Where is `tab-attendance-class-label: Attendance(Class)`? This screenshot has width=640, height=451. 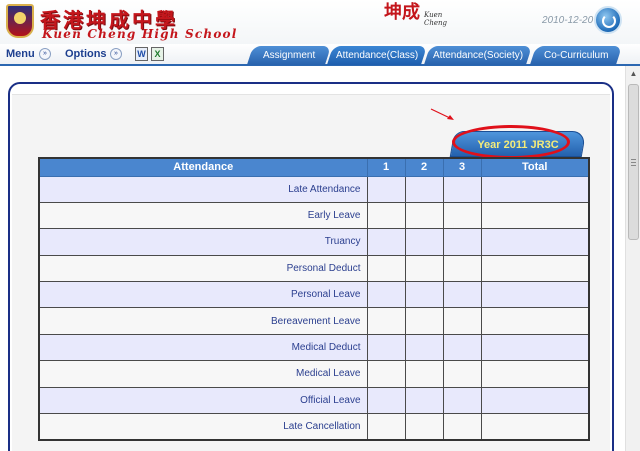
tab-attendance-class-label: Attendance(Class) is located at coordinates (377, 55).